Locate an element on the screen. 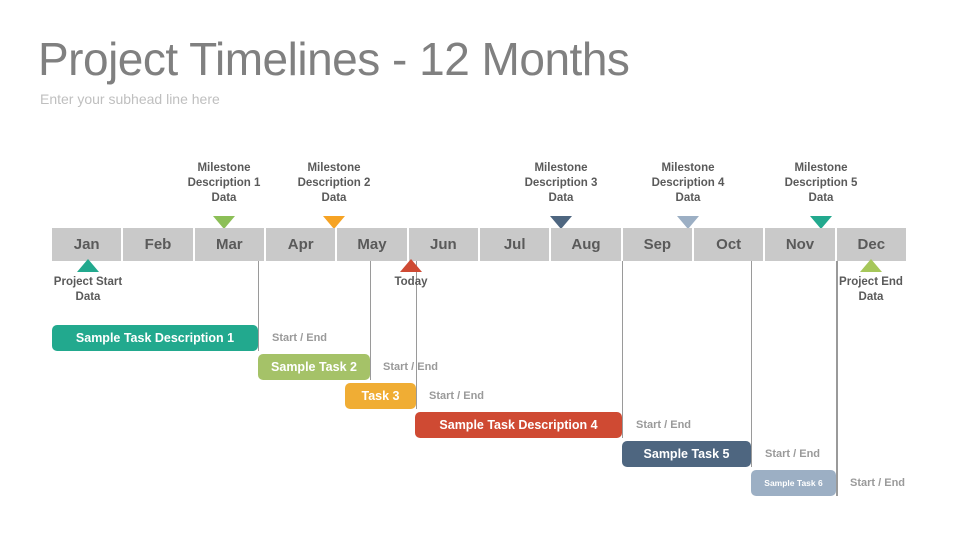 The width and height of the screenshot is (960, 540). milestone-5-line3: Data is located at coordinates (821, 198).